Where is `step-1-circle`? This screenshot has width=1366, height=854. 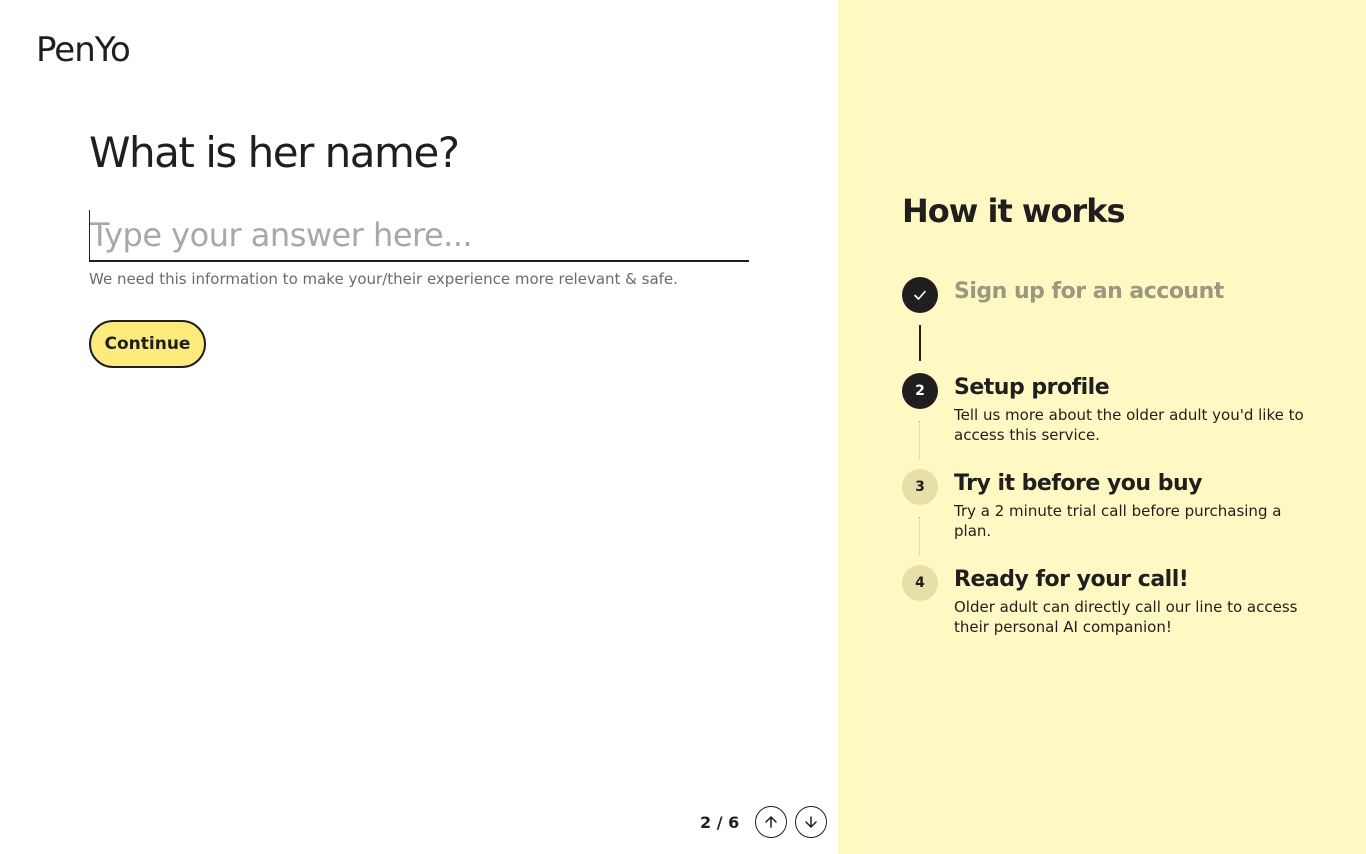
step-1-circle is located at coordinates (920, 295).